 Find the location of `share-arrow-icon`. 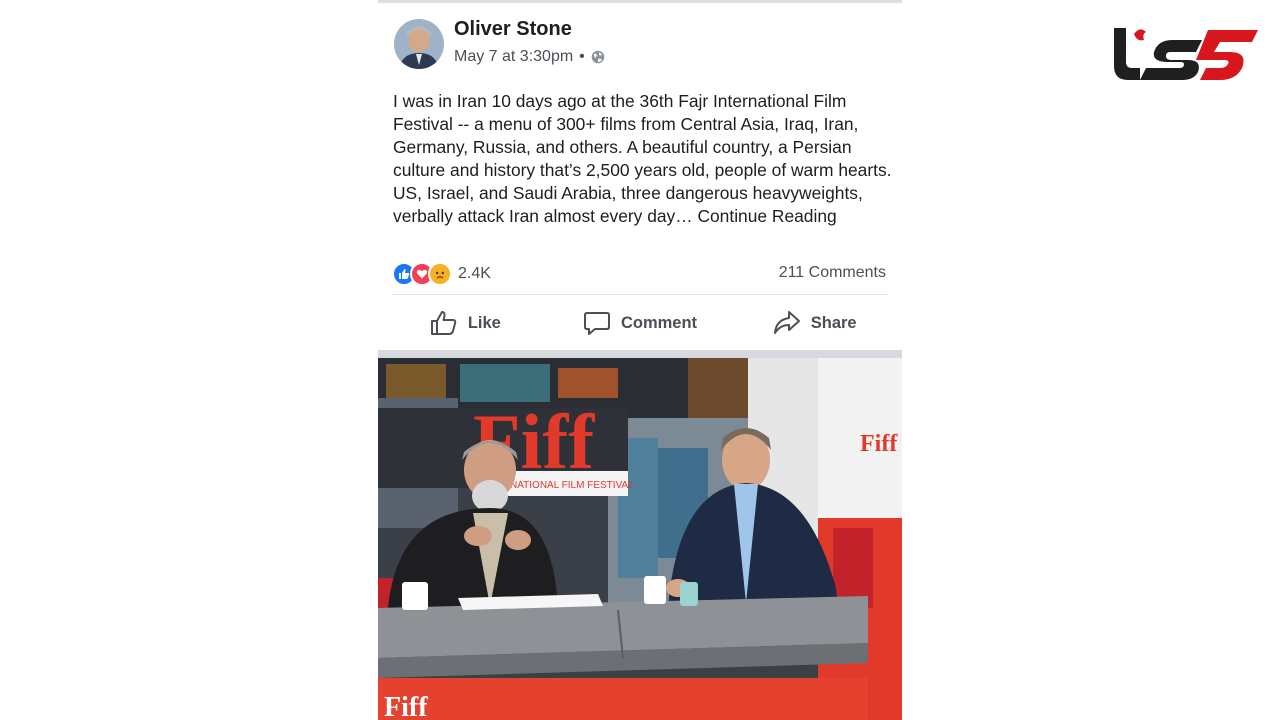

share-arrow-icon is located at coordinates (786, 322).